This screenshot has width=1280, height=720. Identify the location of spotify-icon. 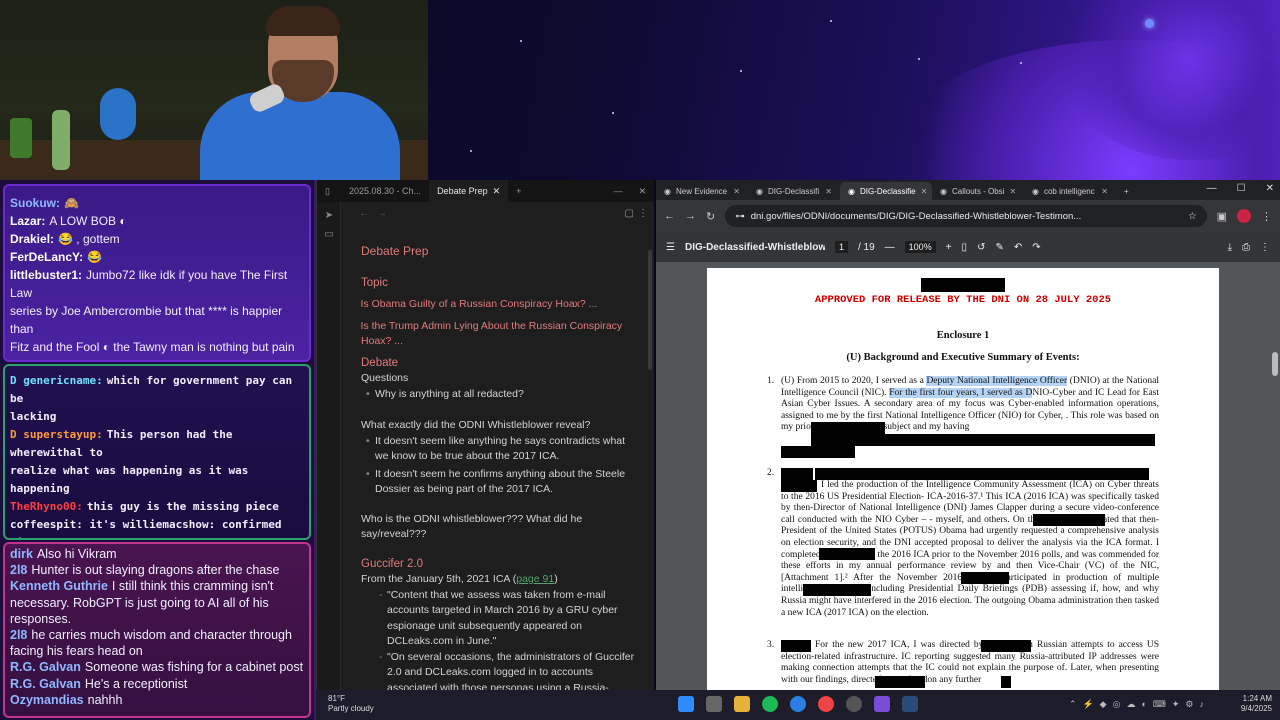
(770, 704).